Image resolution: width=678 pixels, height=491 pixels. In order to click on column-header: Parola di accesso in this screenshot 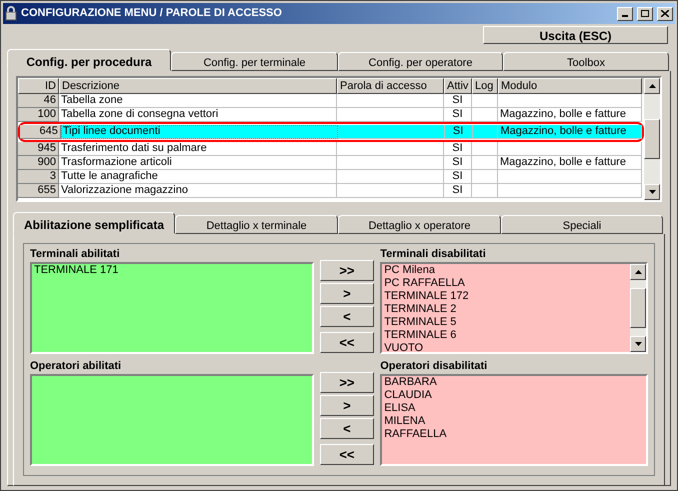, I will do `click(390, 86)`.